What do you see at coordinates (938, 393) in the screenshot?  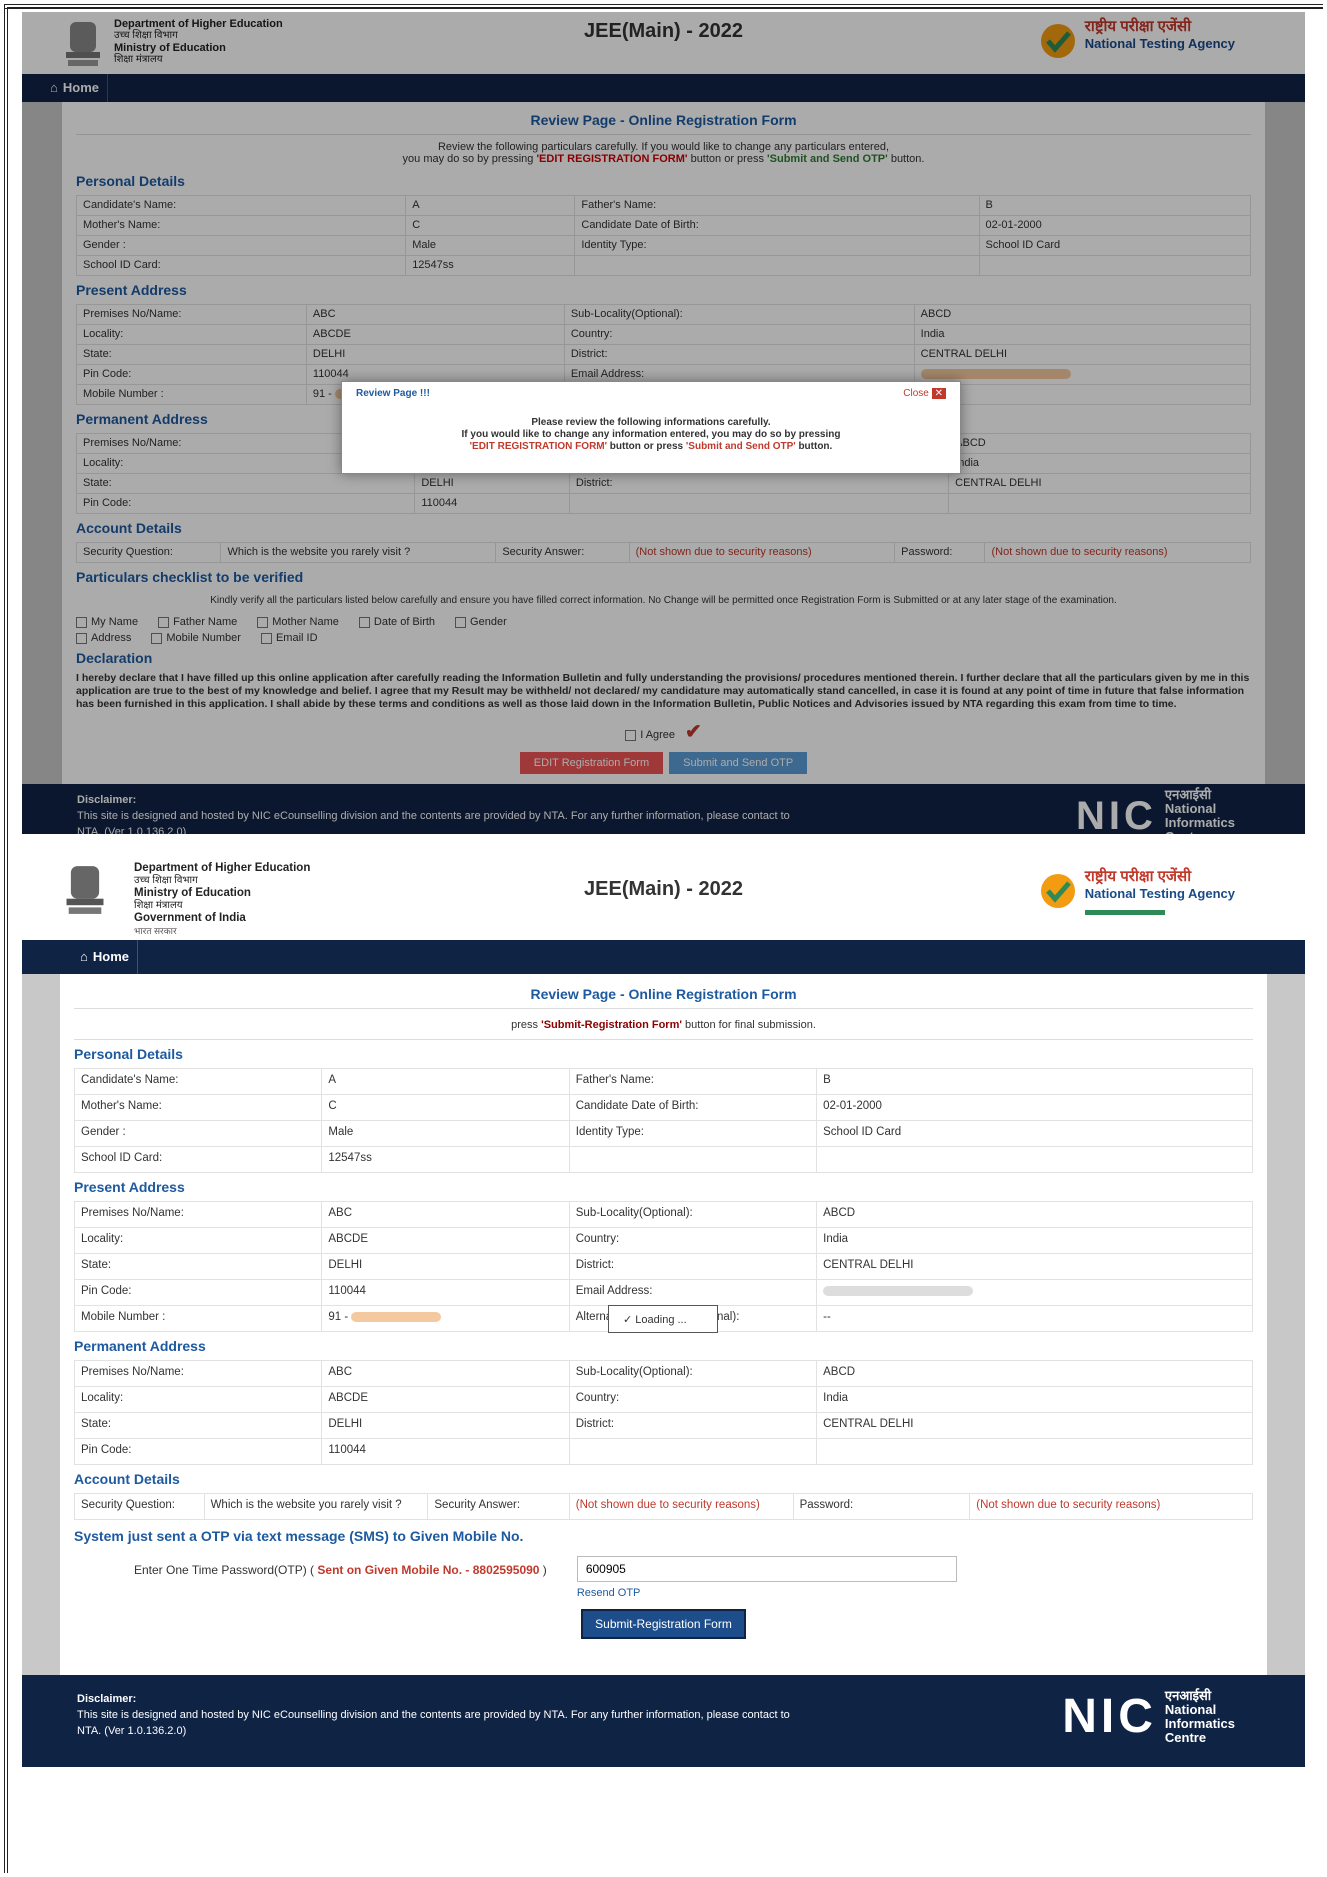 I see `close-icon: ✕` at bounding box center [938, 393].